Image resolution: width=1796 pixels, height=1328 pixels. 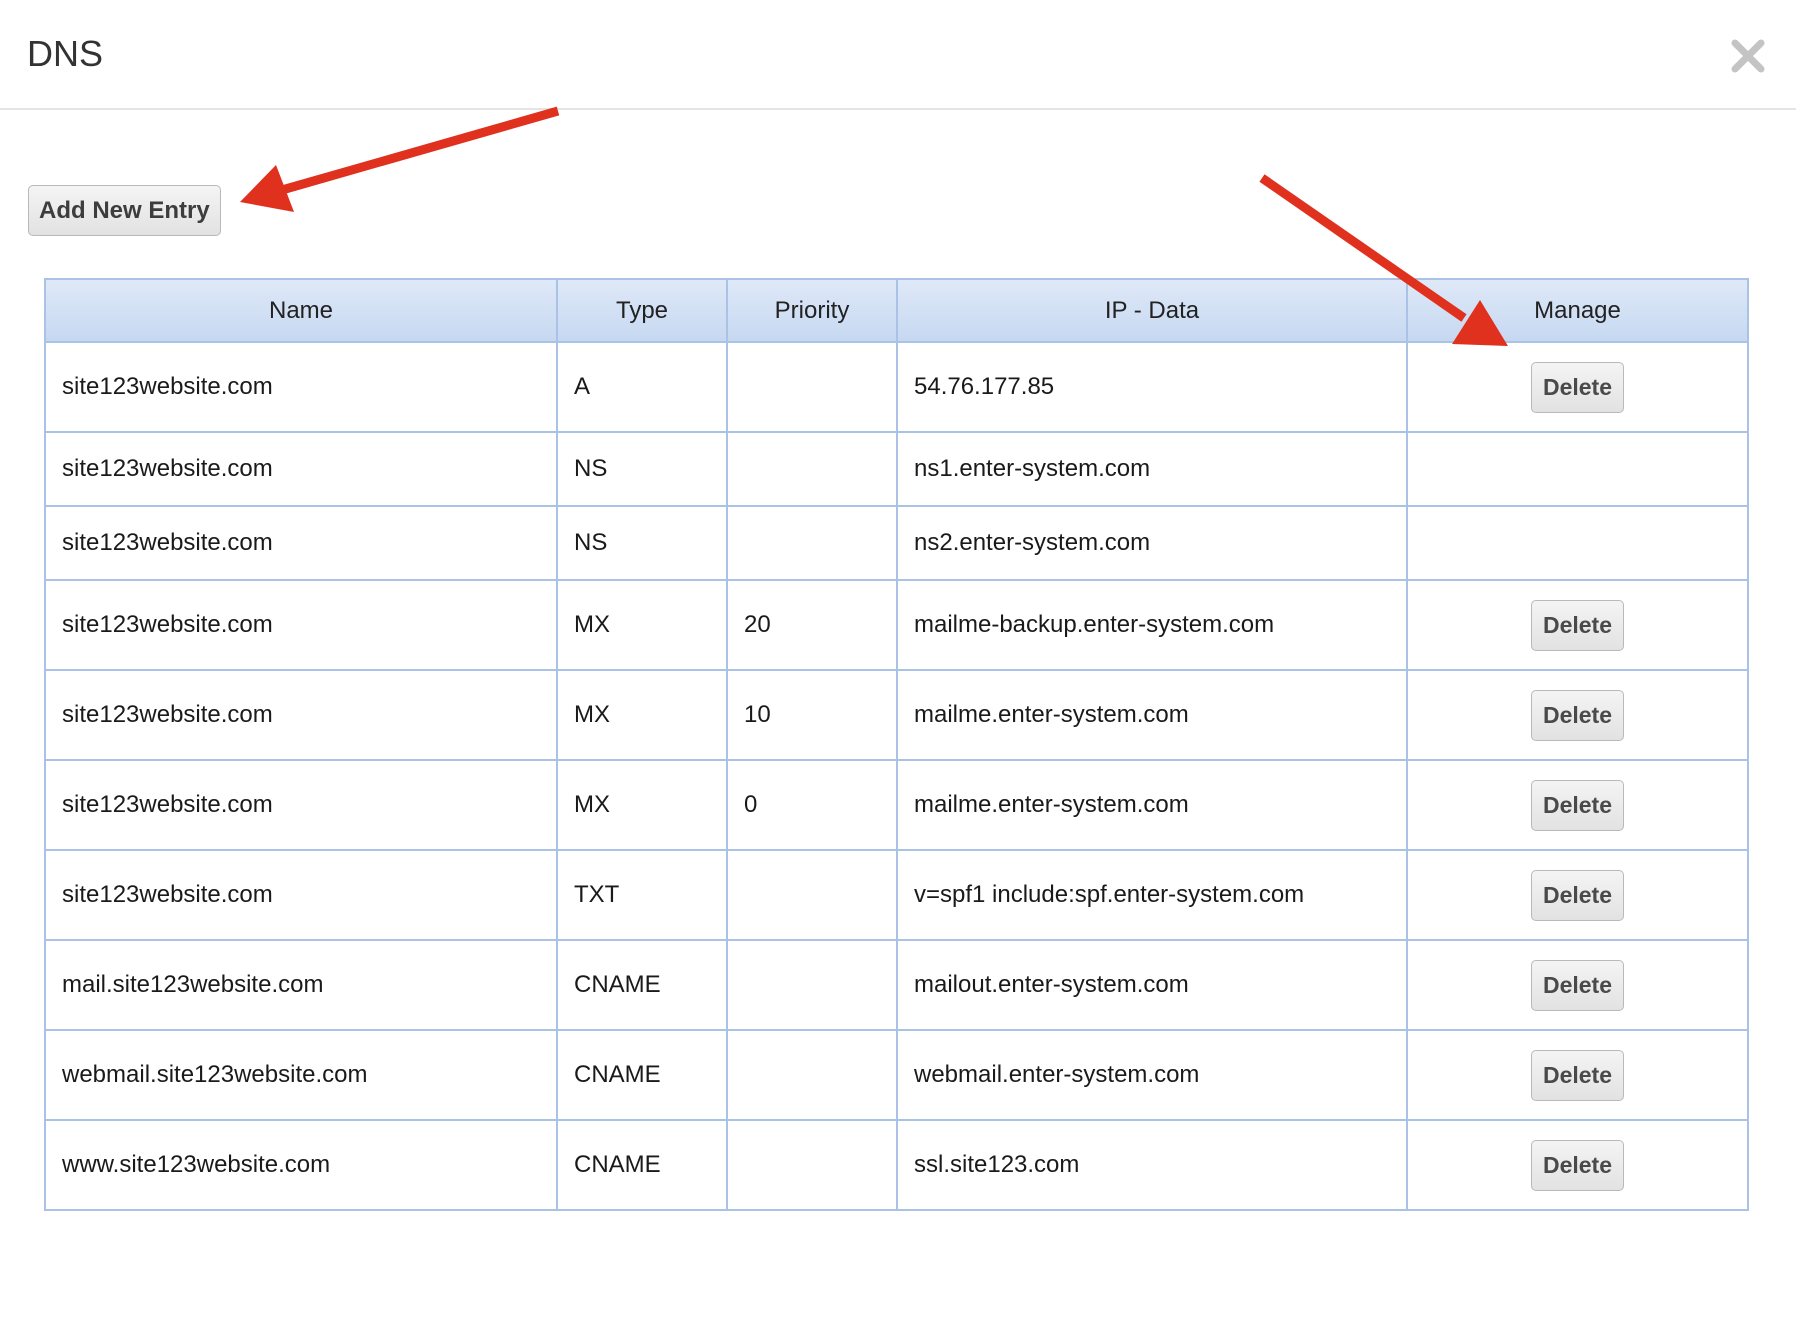 I want to click on cell-priority: 10, so click(x=812, y=715).